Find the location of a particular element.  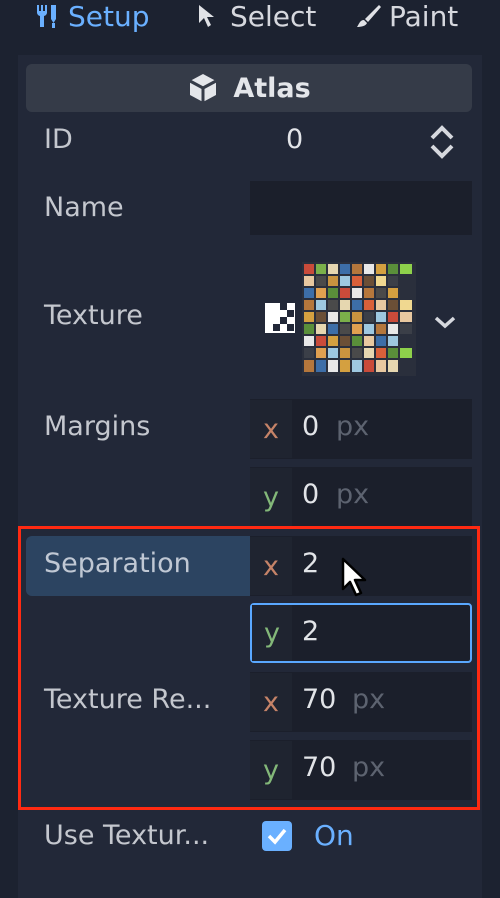

texture-preview-thumbnail is located at coordinates (359, 319).